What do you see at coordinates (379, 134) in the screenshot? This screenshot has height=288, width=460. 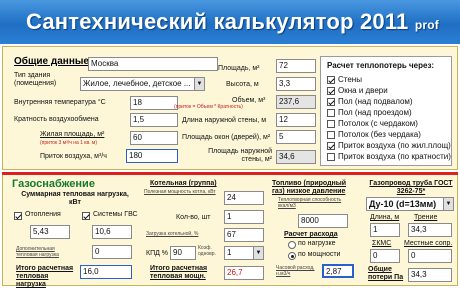 I see `heatloss-item-label: Потолок (без чердака)` at bounding box center [379, 134].